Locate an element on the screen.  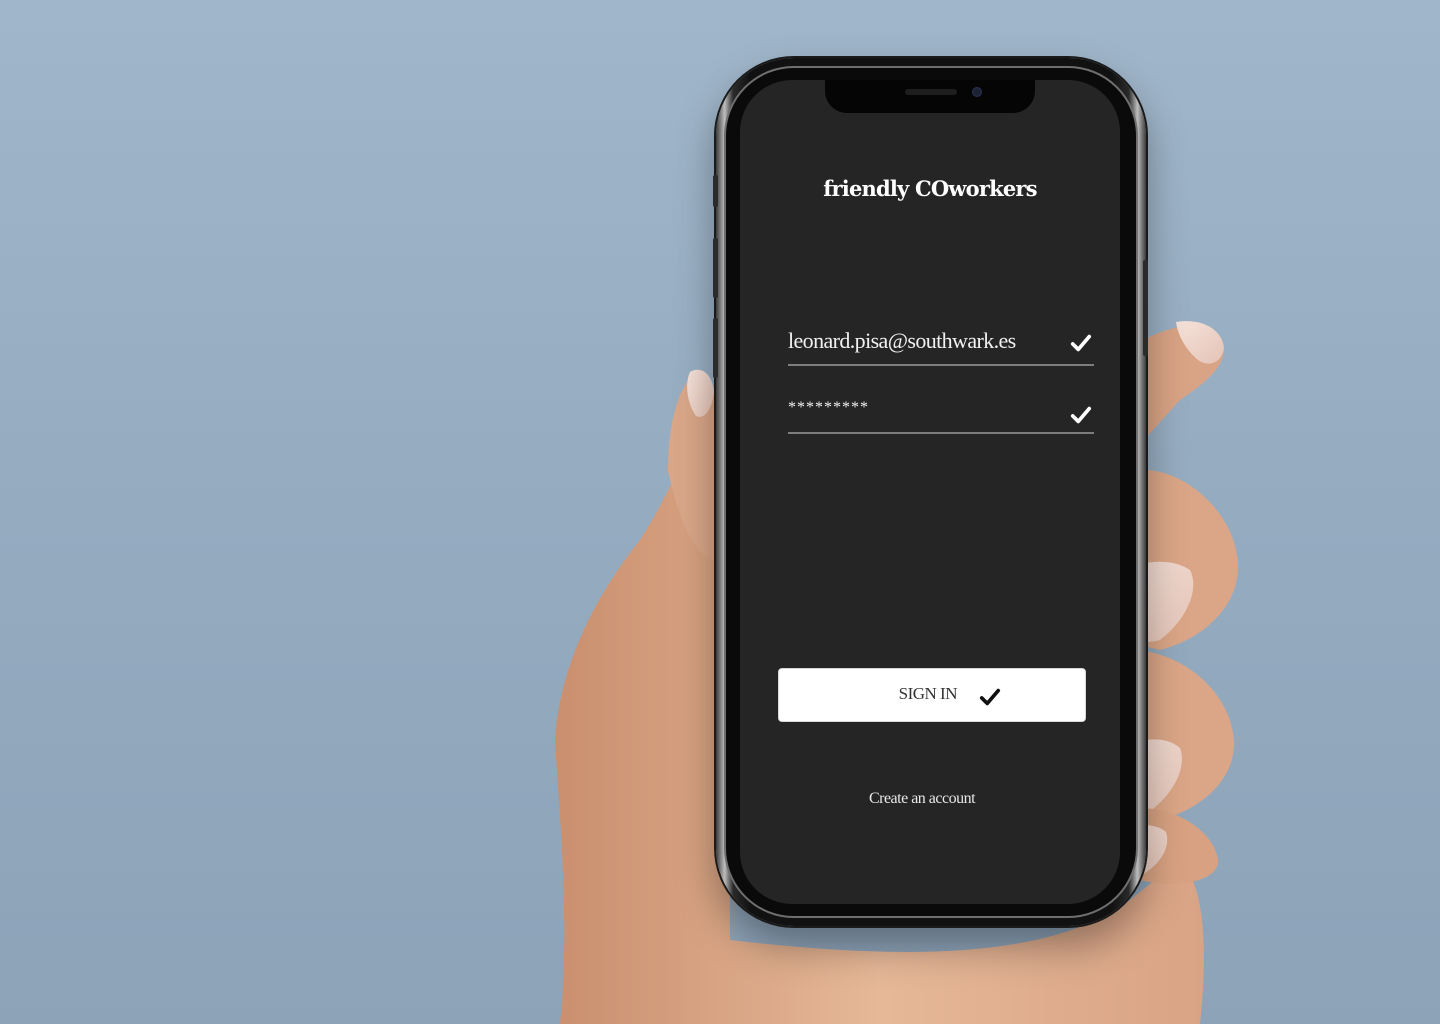
power-button is located at coordinates (1145, 308).